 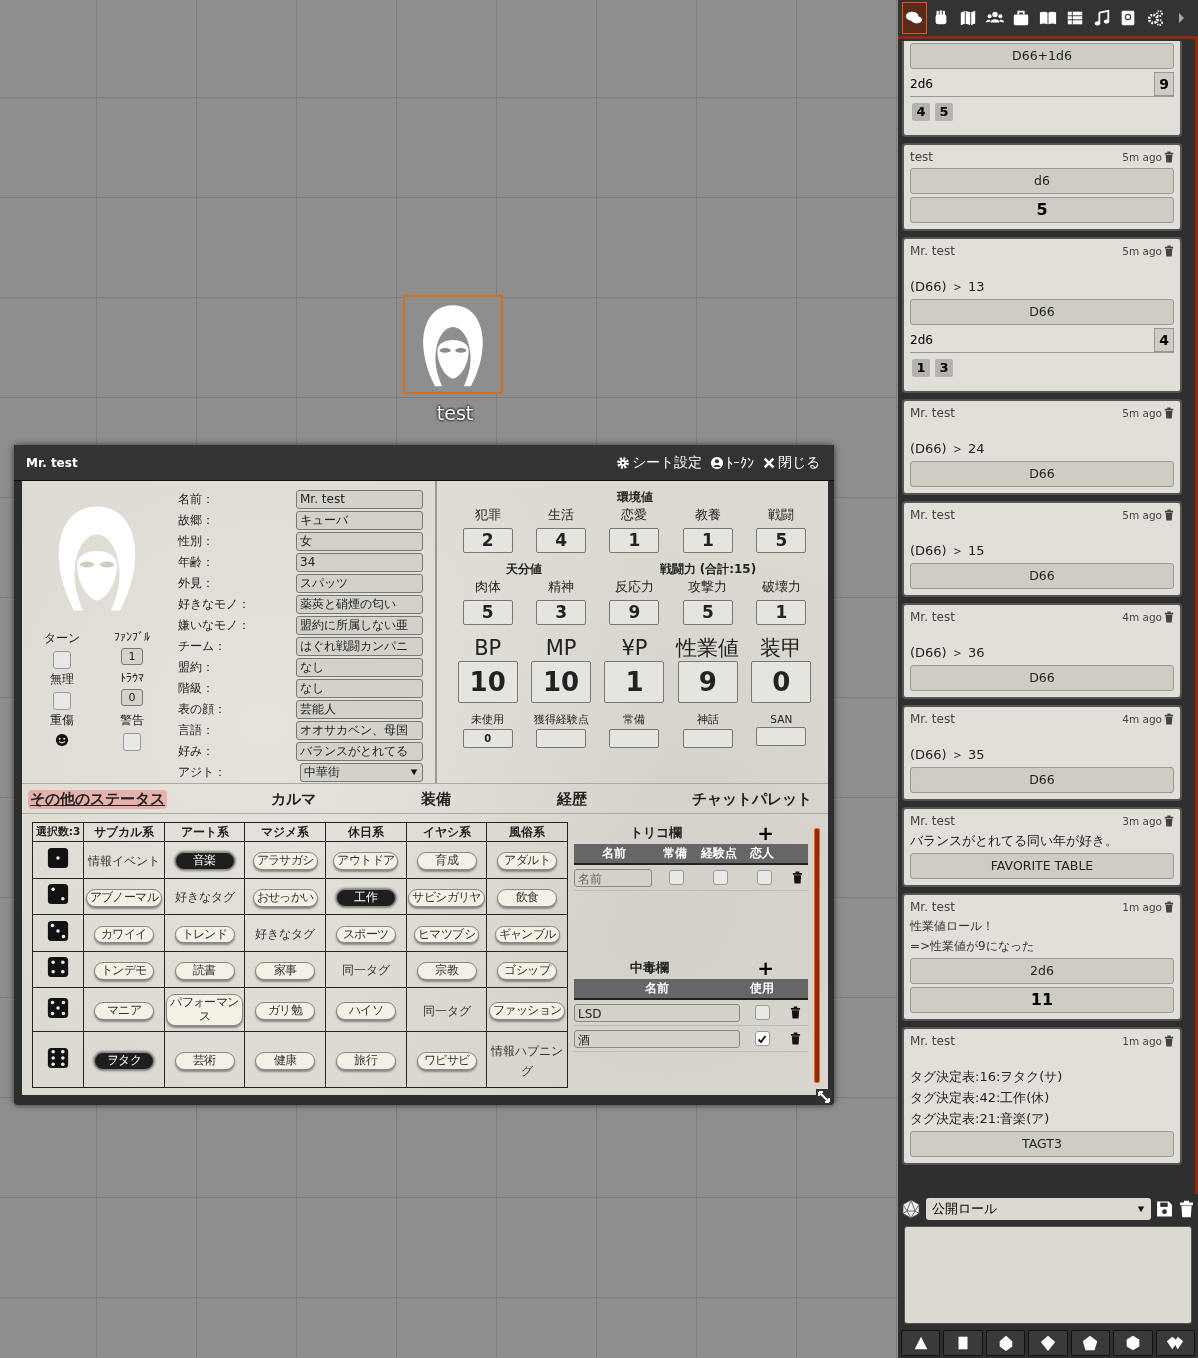 What do you see at coordinates (453, 344) in the screenshot?
I see `token-frame` at bounding box center [453, 344].